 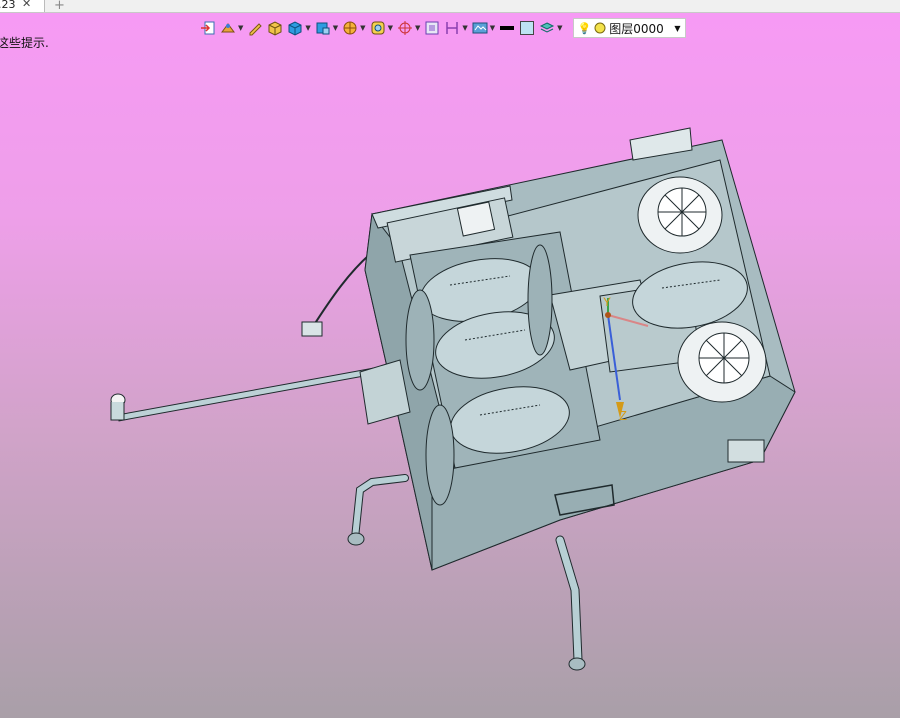 What do you see at coordinates (607, 302) in the screenshot?
I see `axis-label-y: Y` at bounding box center [607, 302].